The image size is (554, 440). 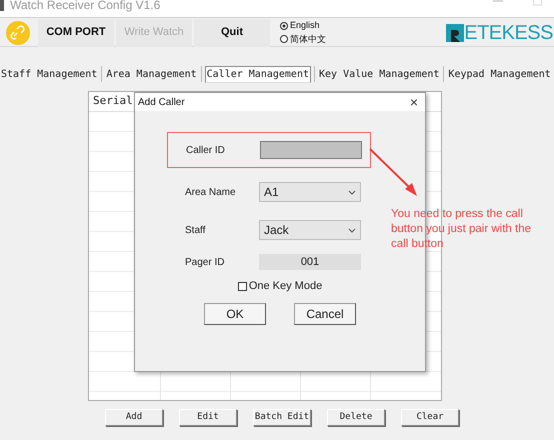 What do you see at coordinates (134, 417) in the screenshot?
I see `action-button: Add` at bounding box center [134, 417].